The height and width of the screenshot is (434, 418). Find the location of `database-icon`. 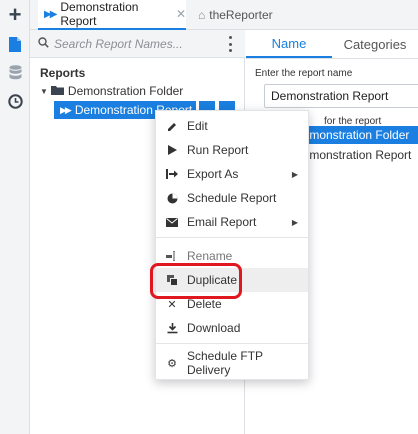

database-icon is located at coordinates (15, 72).